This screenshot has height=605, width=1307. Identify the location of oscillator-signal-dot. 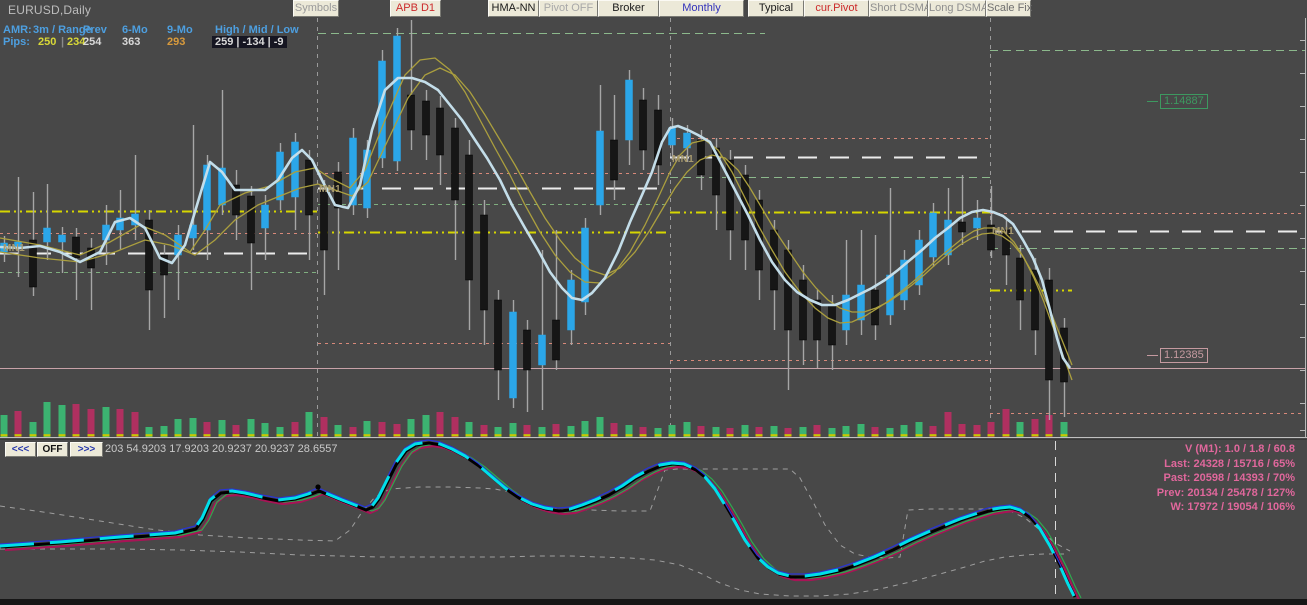
(318, 487).